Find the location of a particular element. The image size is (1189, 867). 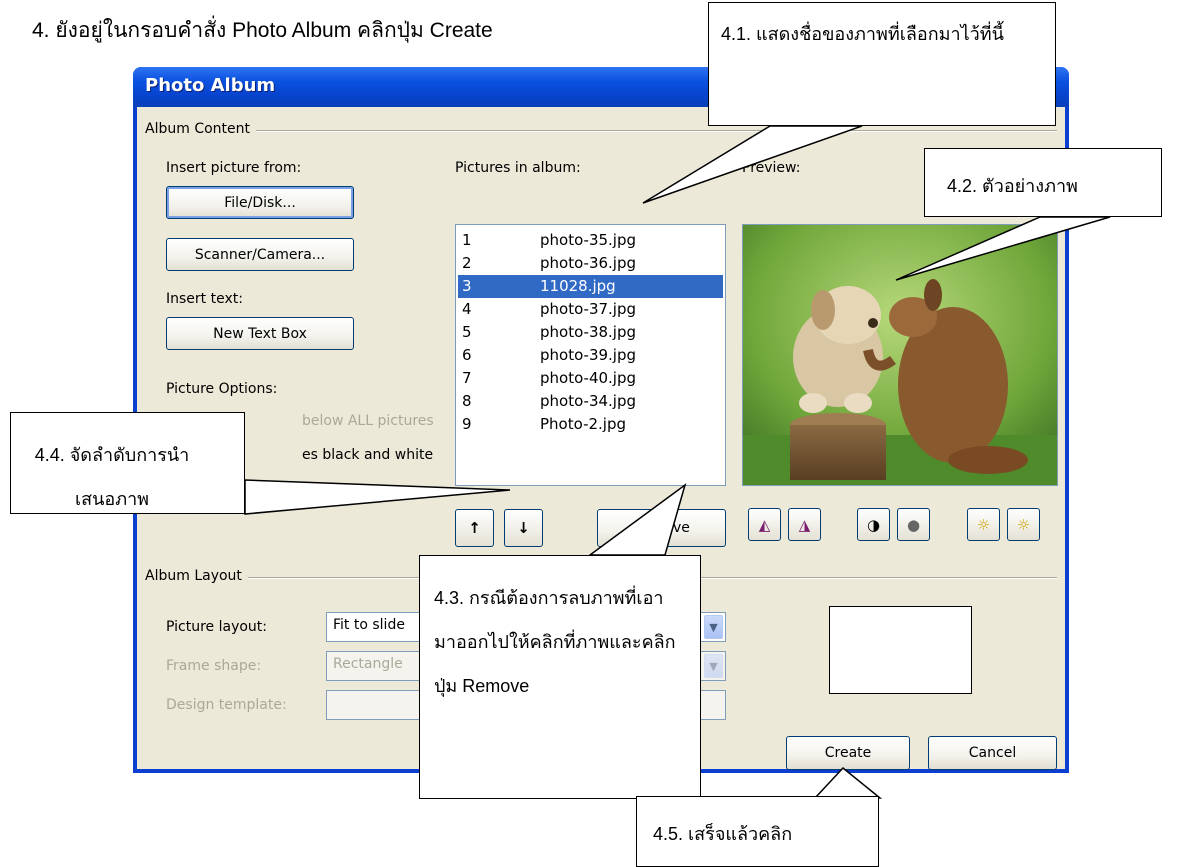

callout-4-4-text: 4.4. จัดลำดับการนำเสนอภาพ is located at coordinates (112, 477).